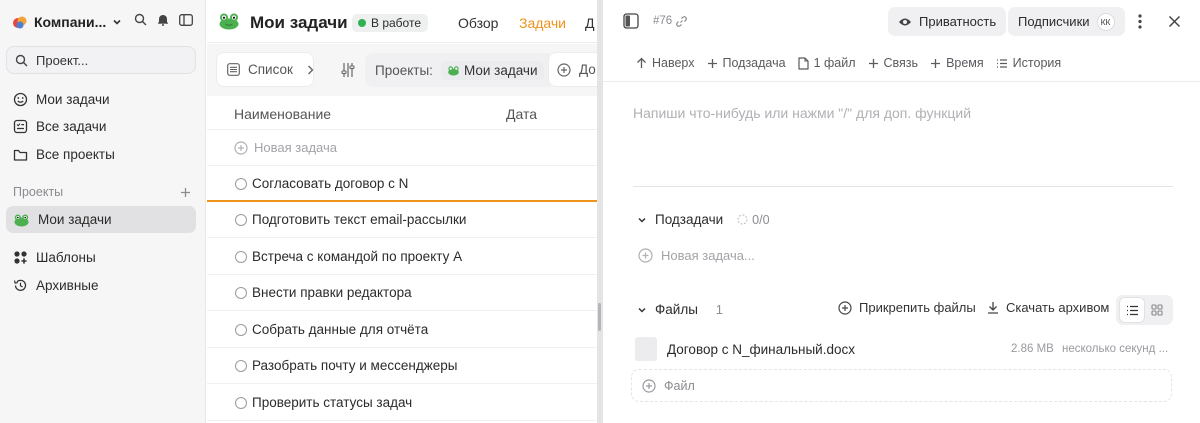 This screenshot has width=1200, height=423. Describe the element at coordinates (935, 63) in the screenshot. I see `plus-icon` at that location.